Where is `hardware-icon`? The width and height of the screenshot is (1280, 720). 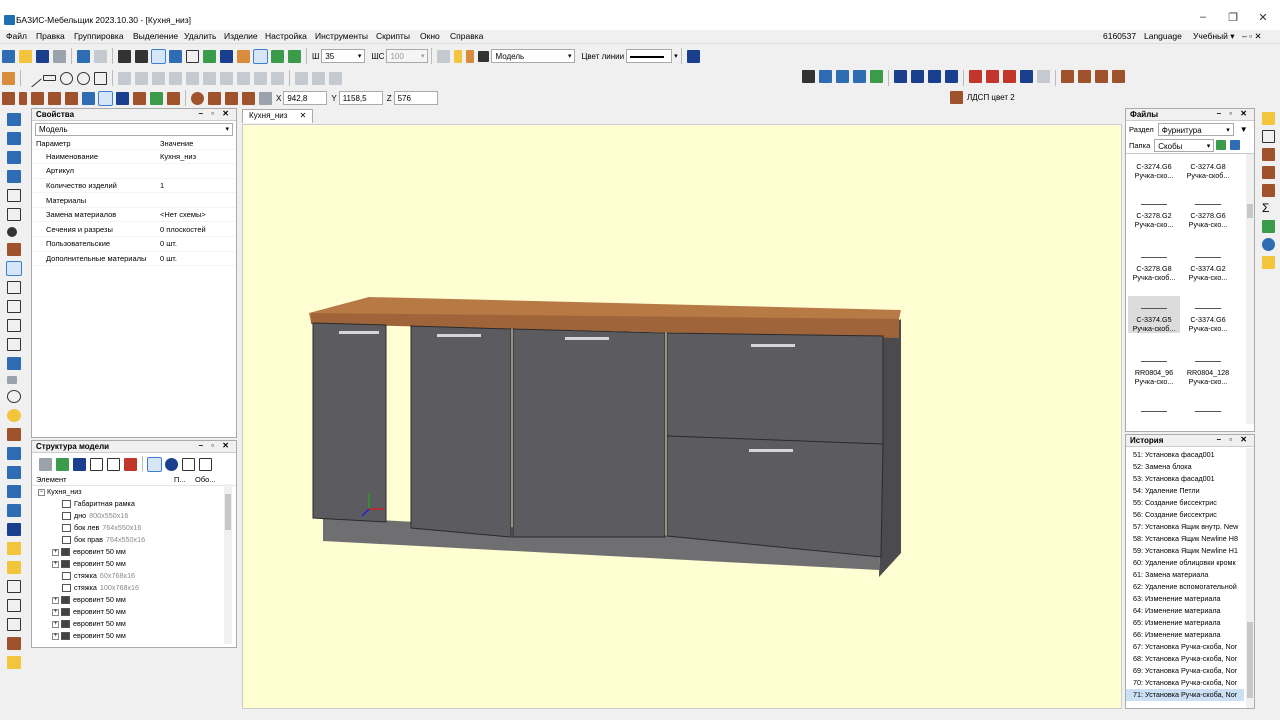
hardware-icon is located at coordinates (139, 98).